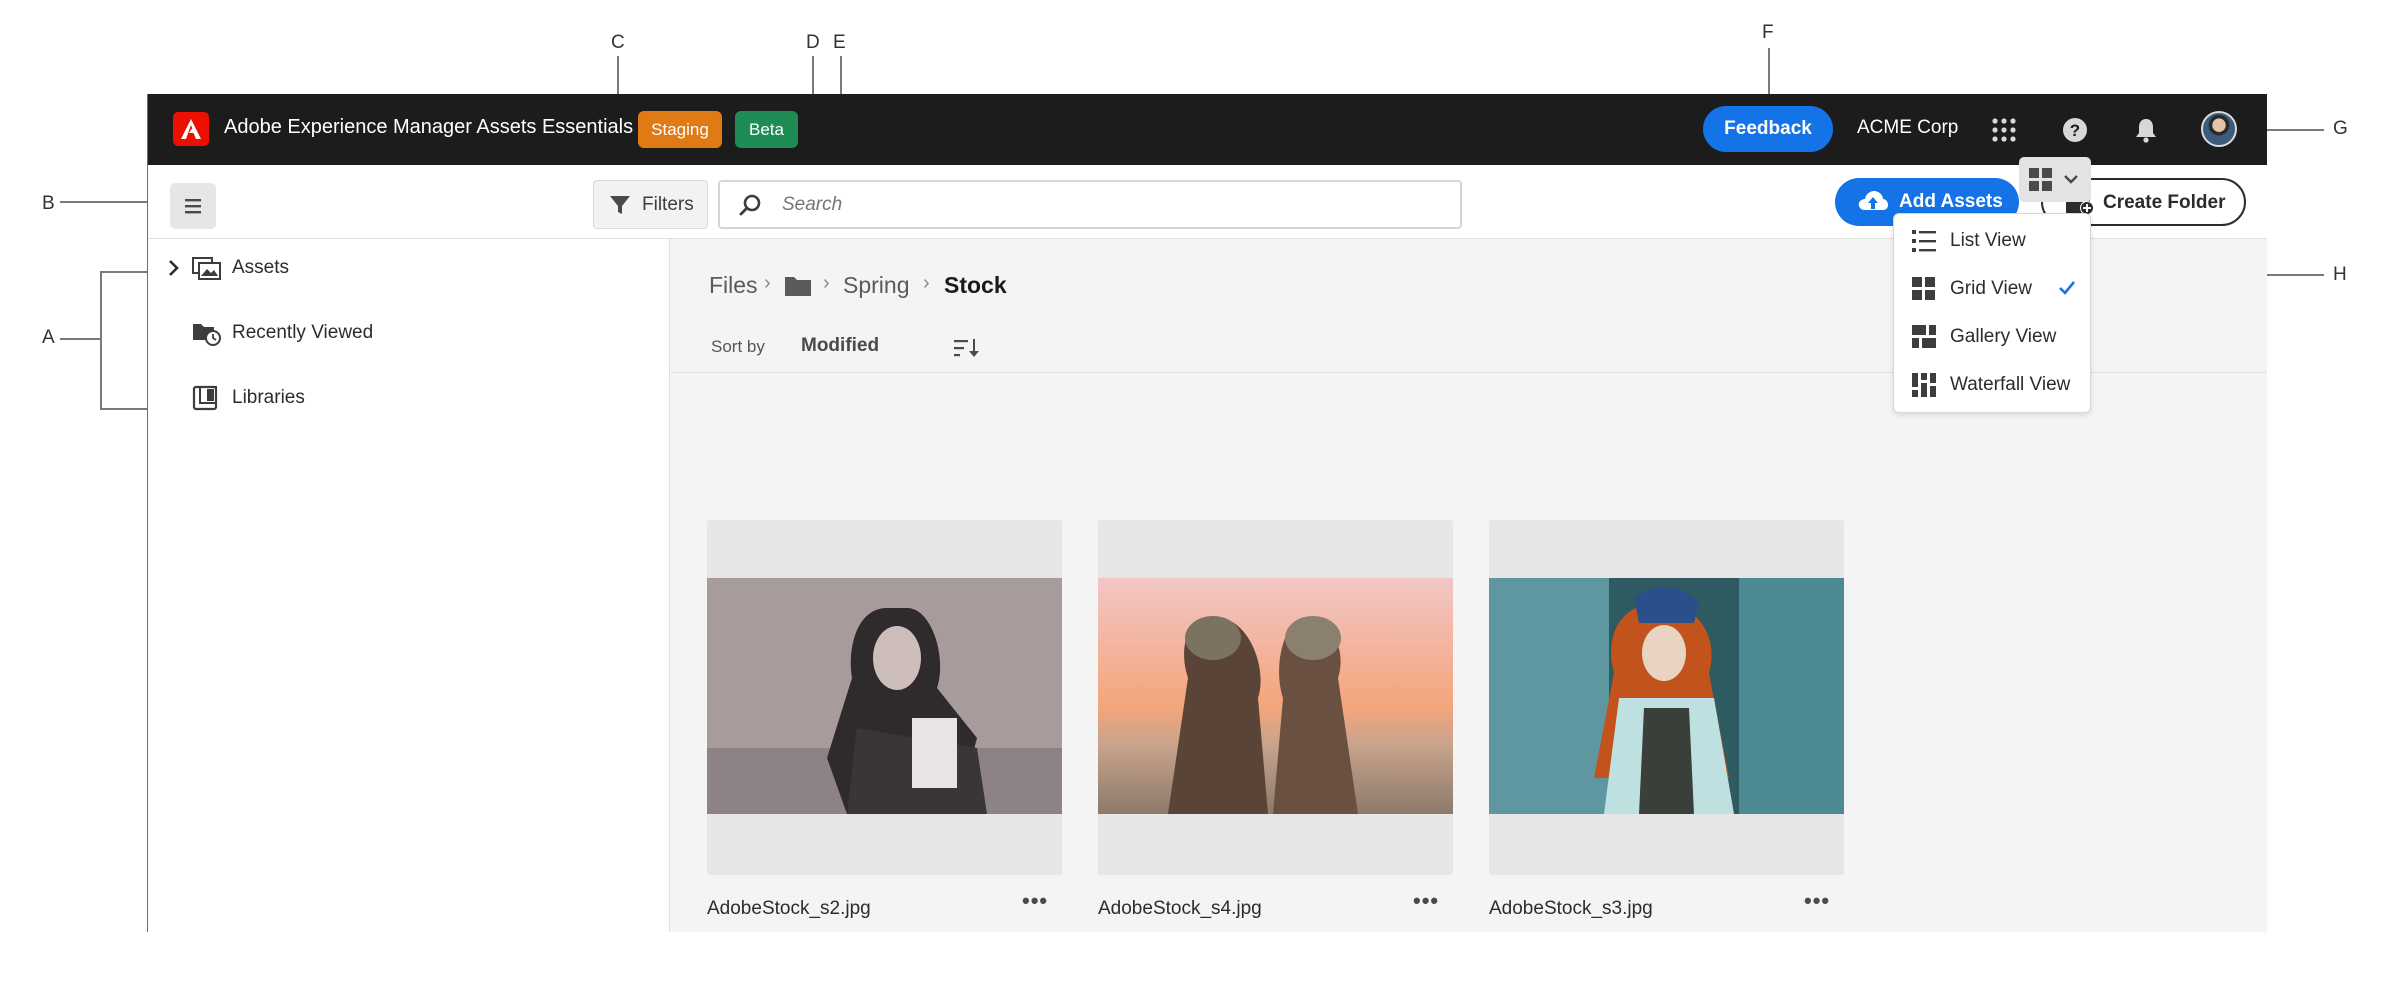  I want to click on view-switcher-button, so click(2055, 179).